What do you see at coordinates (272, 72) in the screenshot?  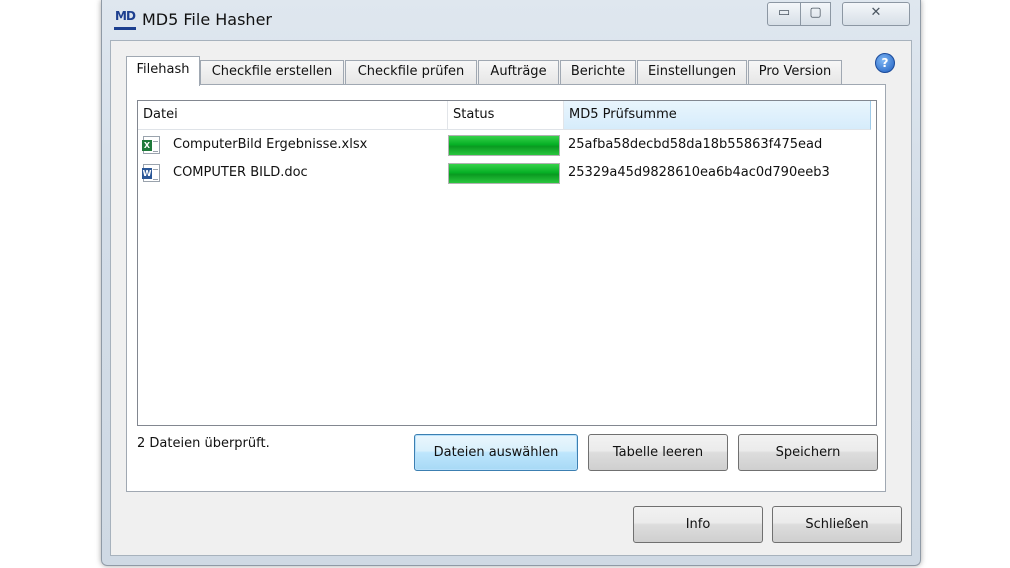 I see `tab-checkfile-erstellen: Checkfile erstellen` at bounding box center [272, 72].